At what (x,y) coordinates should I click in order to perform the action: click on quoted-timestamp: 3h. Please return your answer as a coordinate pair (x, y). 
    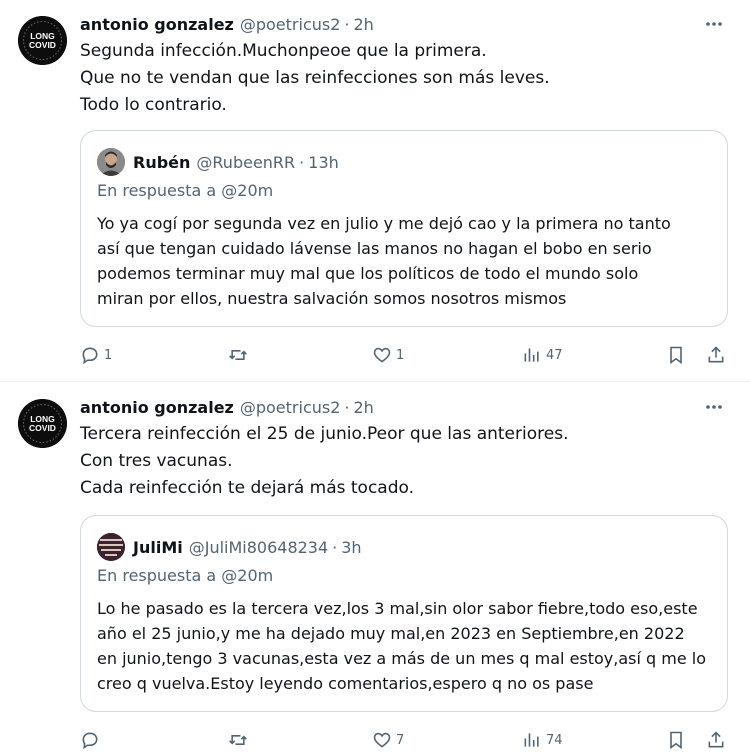
    Looking at the image, I should click on (351, 547).